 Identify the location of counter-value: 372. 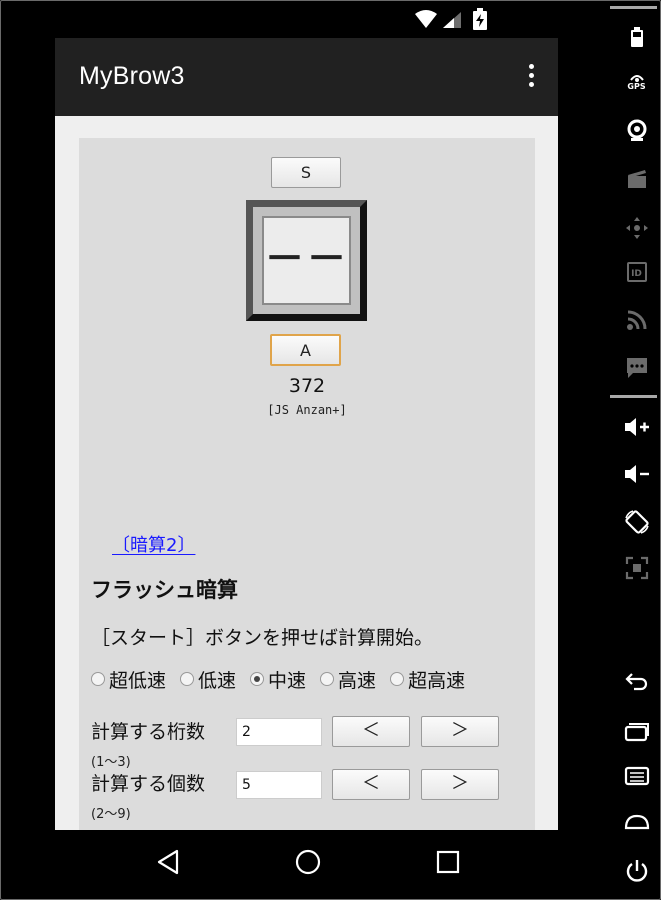
(307, 386).